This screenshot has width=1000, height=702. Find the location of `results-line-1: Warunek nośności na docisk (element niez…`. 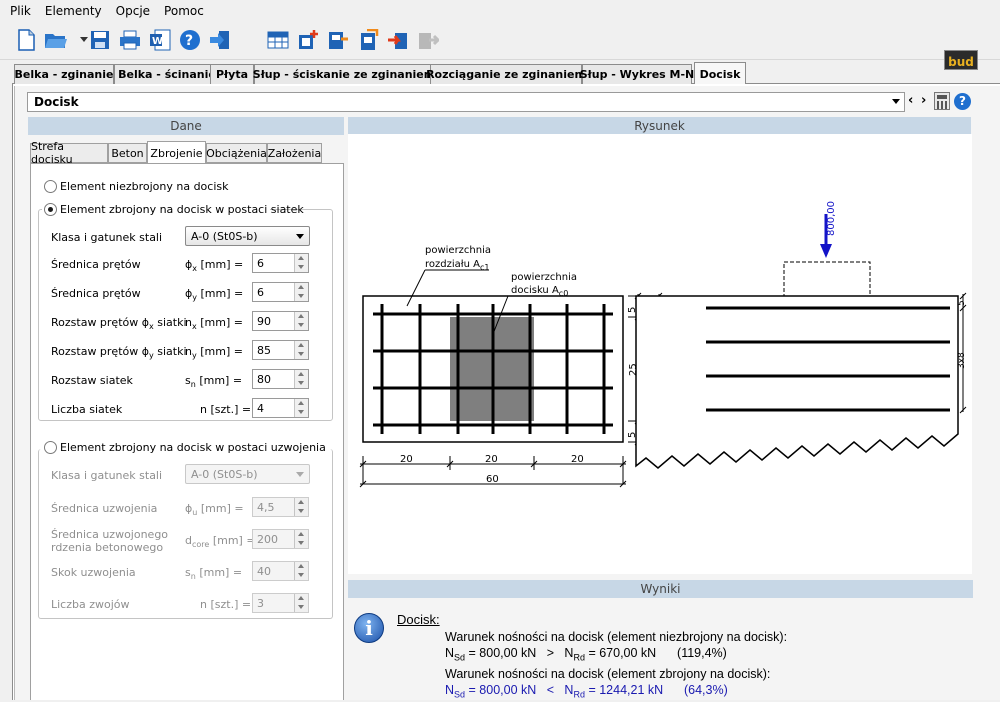

results-line-1: Warunek nośności na docisk (element niez… is located at coordinates (592, 637).